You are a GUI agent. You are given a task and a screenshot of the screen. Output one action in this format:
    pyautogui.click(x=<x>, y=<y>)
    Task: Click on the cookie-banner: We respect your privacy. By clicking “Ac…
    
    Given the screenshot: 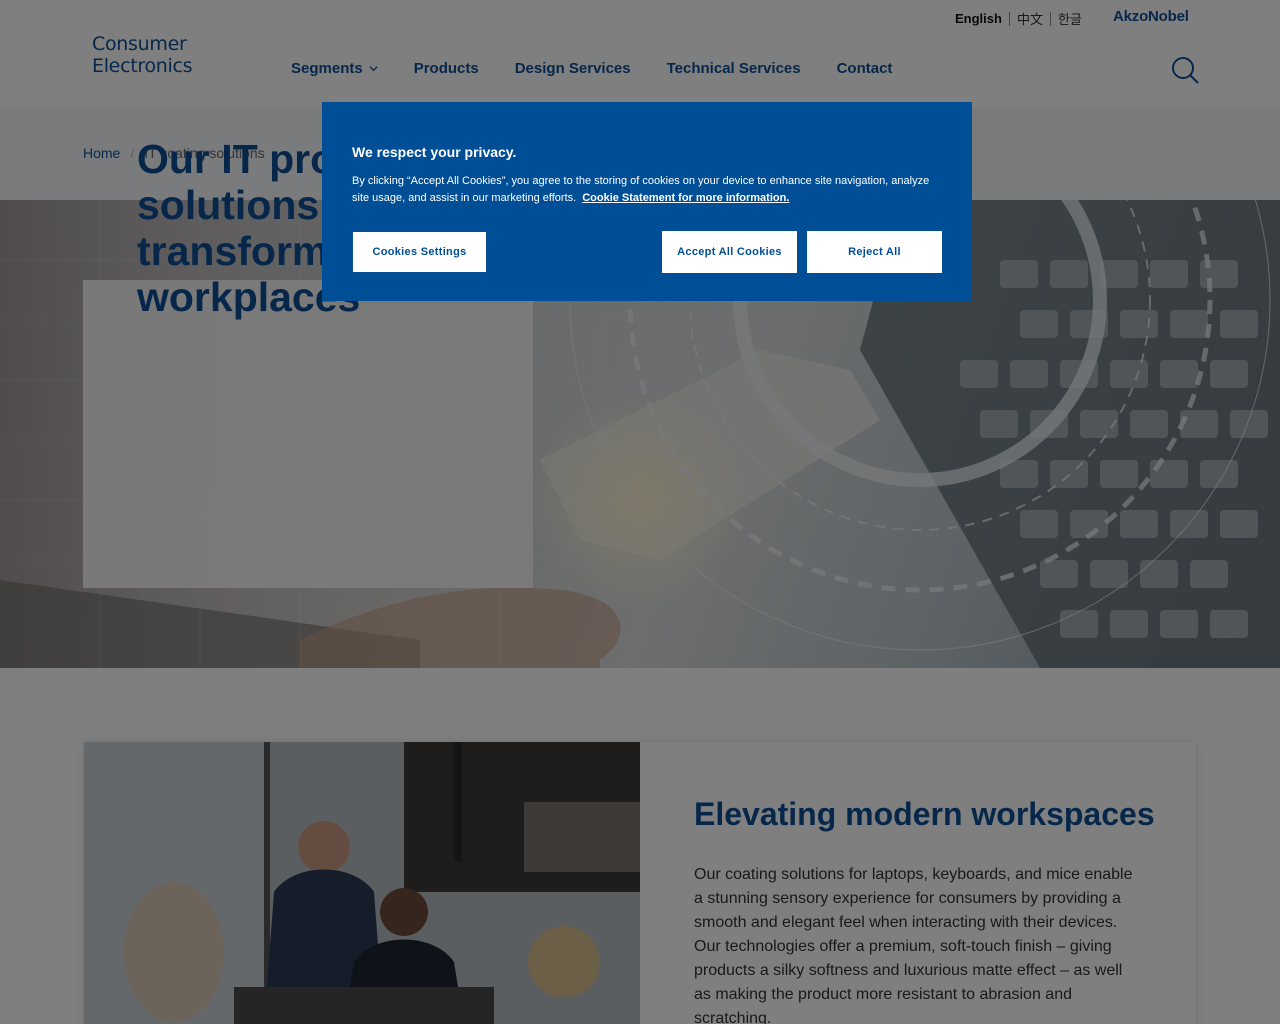 What is the action you would take?
    pyautogui.click(x=647, y=201)
    